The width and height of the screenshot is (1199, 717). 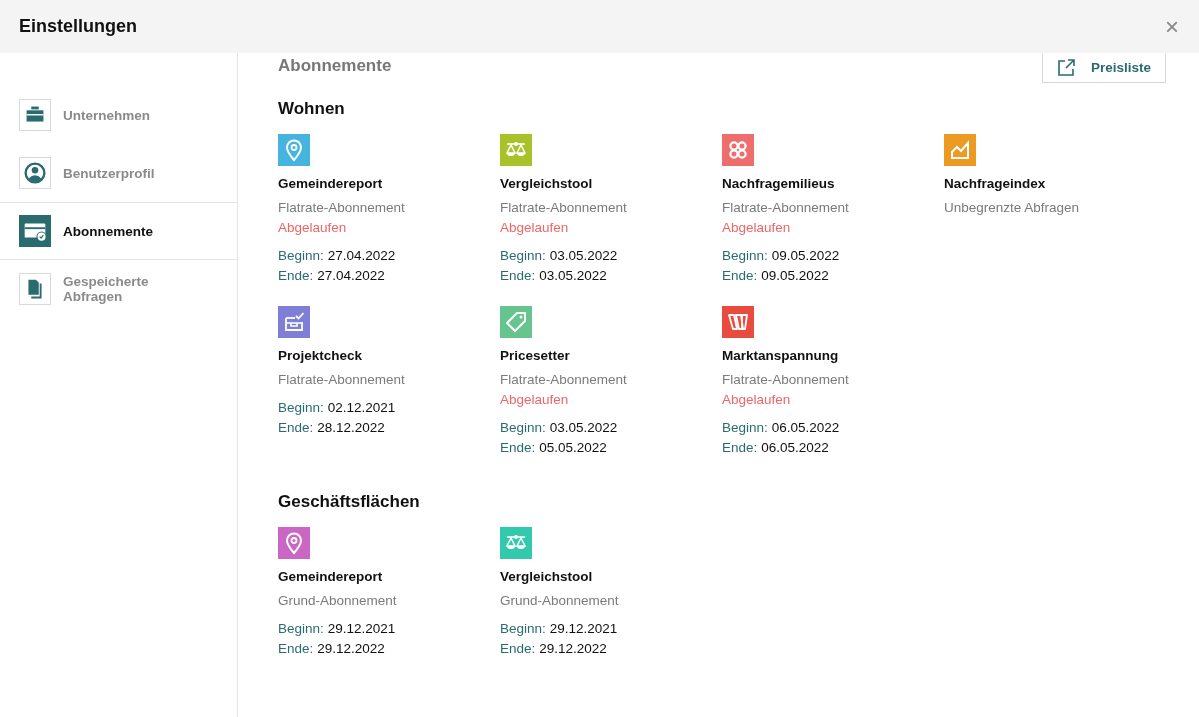 What do you see at coordinates (335, 66) in the screenshot?
I see `page-heading: Abonnemente` at bounding box center [335, 66].